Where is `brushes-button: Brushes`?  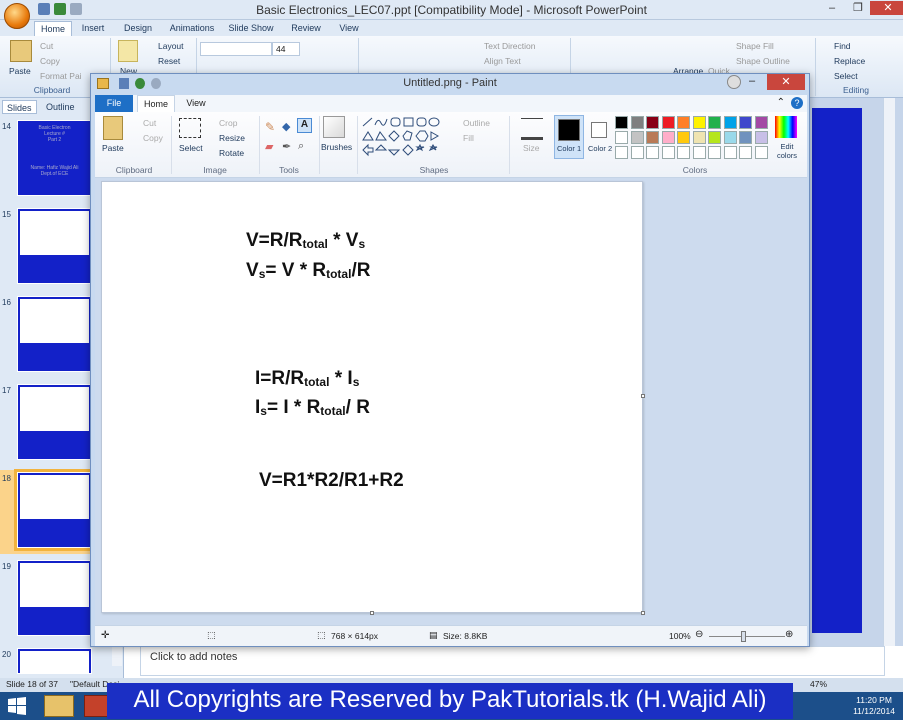 brushes-button: Brushes is located at coordinates (336, 147).